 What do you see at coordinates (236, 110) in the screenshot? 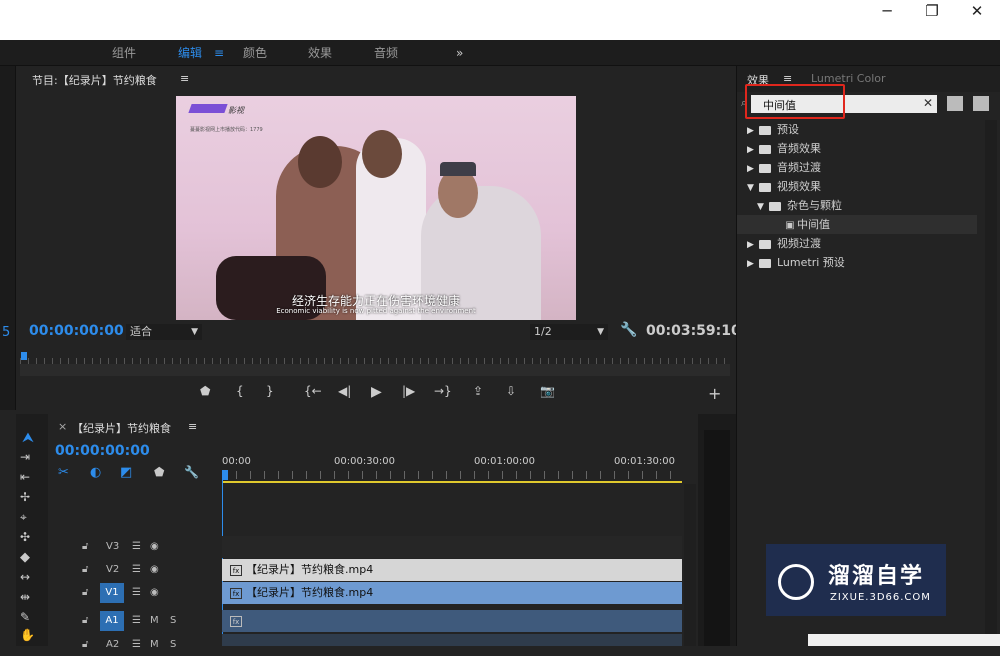
I see `channel-logo-text: 影视` at bounding box center [236, 110].